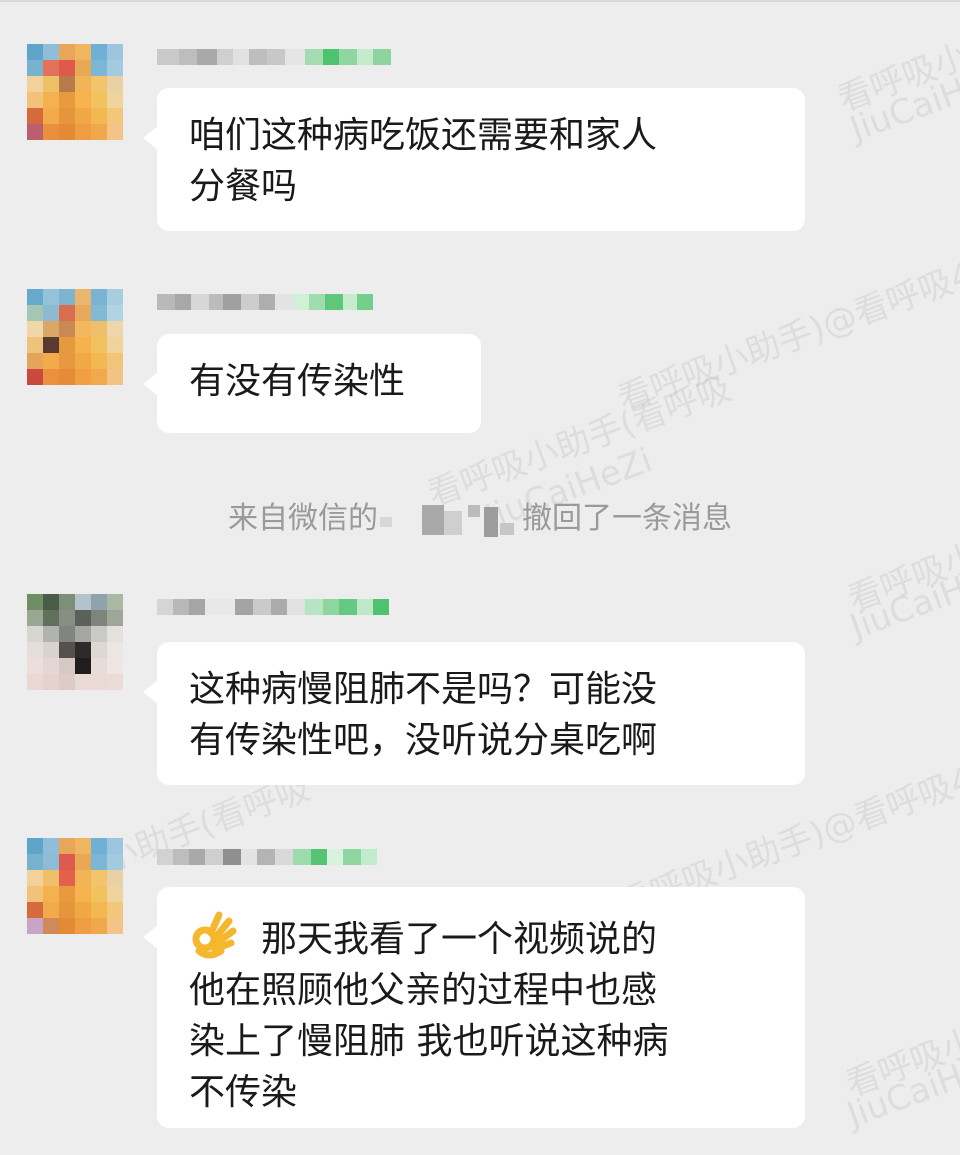 Image resolution: width=960 pixels, height=1155 pixels. I want to click on recall-notice: 来自微信的 撤回了一条消息, so click(480, 519).